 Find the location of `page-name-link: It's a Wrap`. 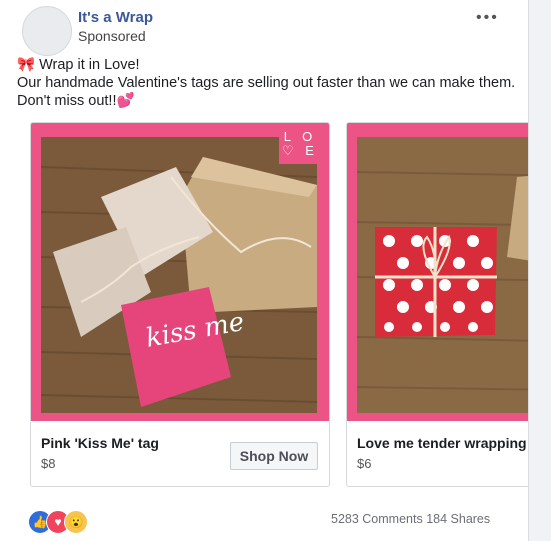

page-name-link: It's a Wrap is located at coordinates (115, 17).